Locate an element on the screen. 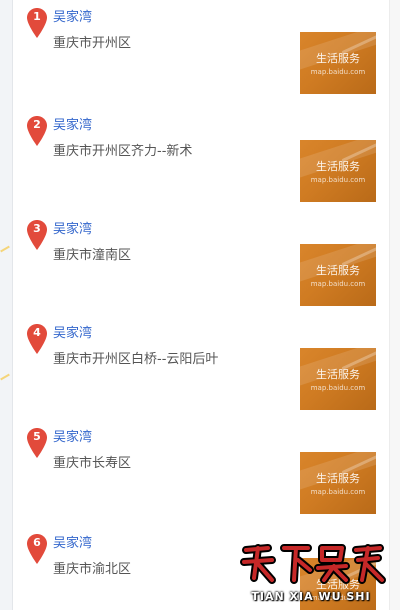  place-address: 重庆市开州区齐力--新术 is located at coordinates (123, 151).